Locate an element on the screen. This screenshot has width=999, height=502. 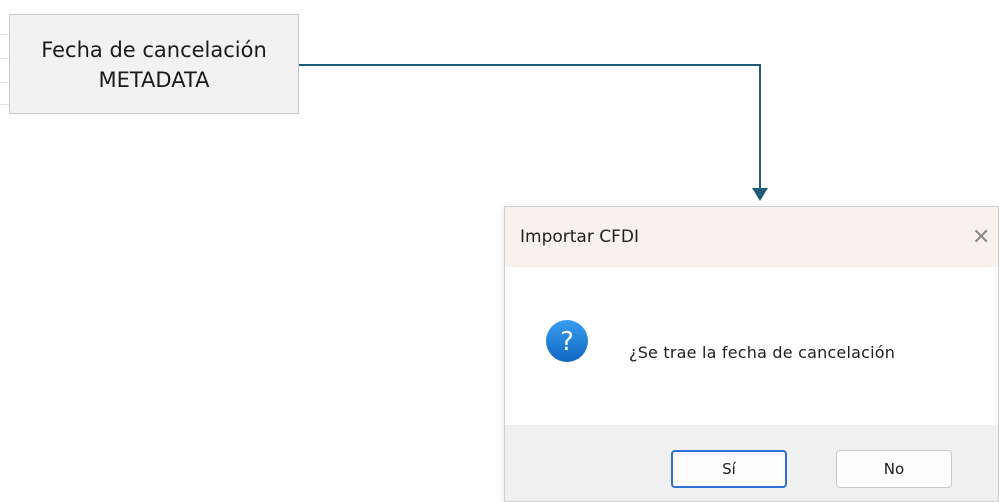
no-button: No is located at coordinates (894, 469).